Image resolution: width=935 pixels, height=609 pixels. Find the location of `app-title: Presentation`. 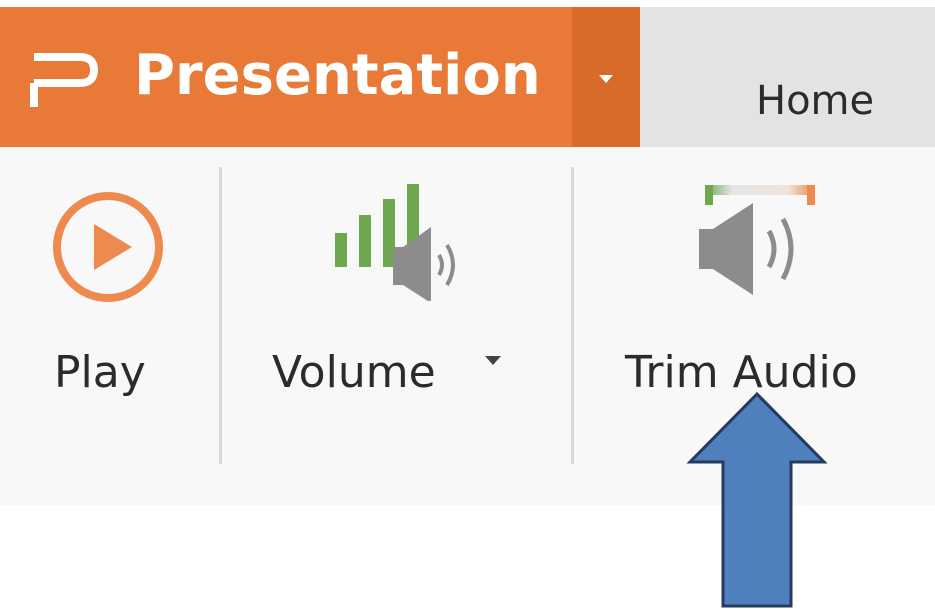

app-title: Presentation is located at coordinates (337, 75).